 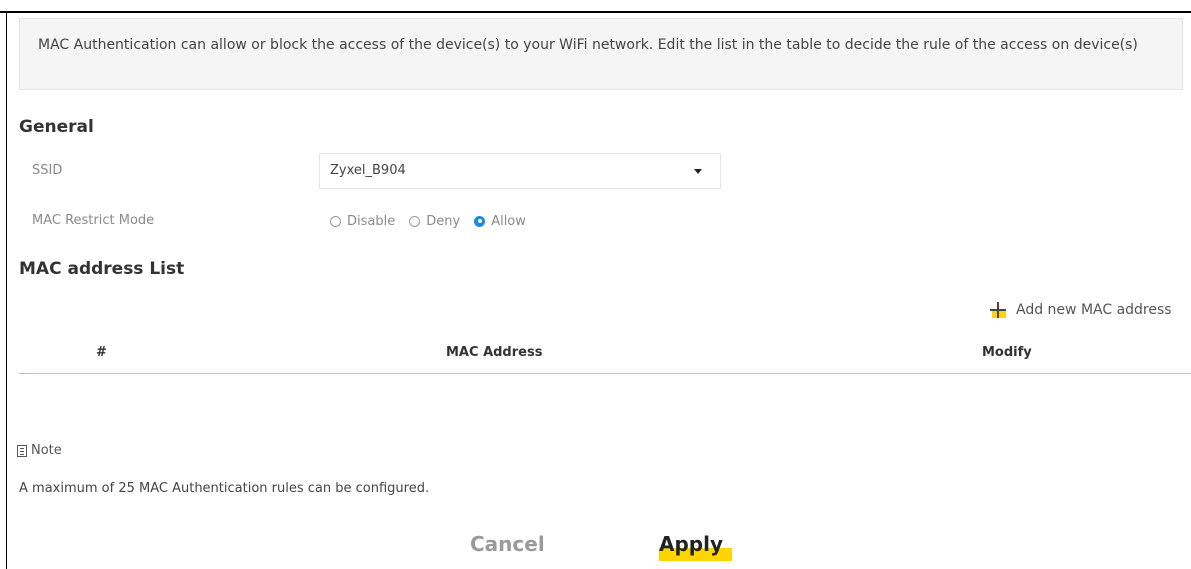 I want to click on radio-disable-label: Disable, so click(x=371, y=221).